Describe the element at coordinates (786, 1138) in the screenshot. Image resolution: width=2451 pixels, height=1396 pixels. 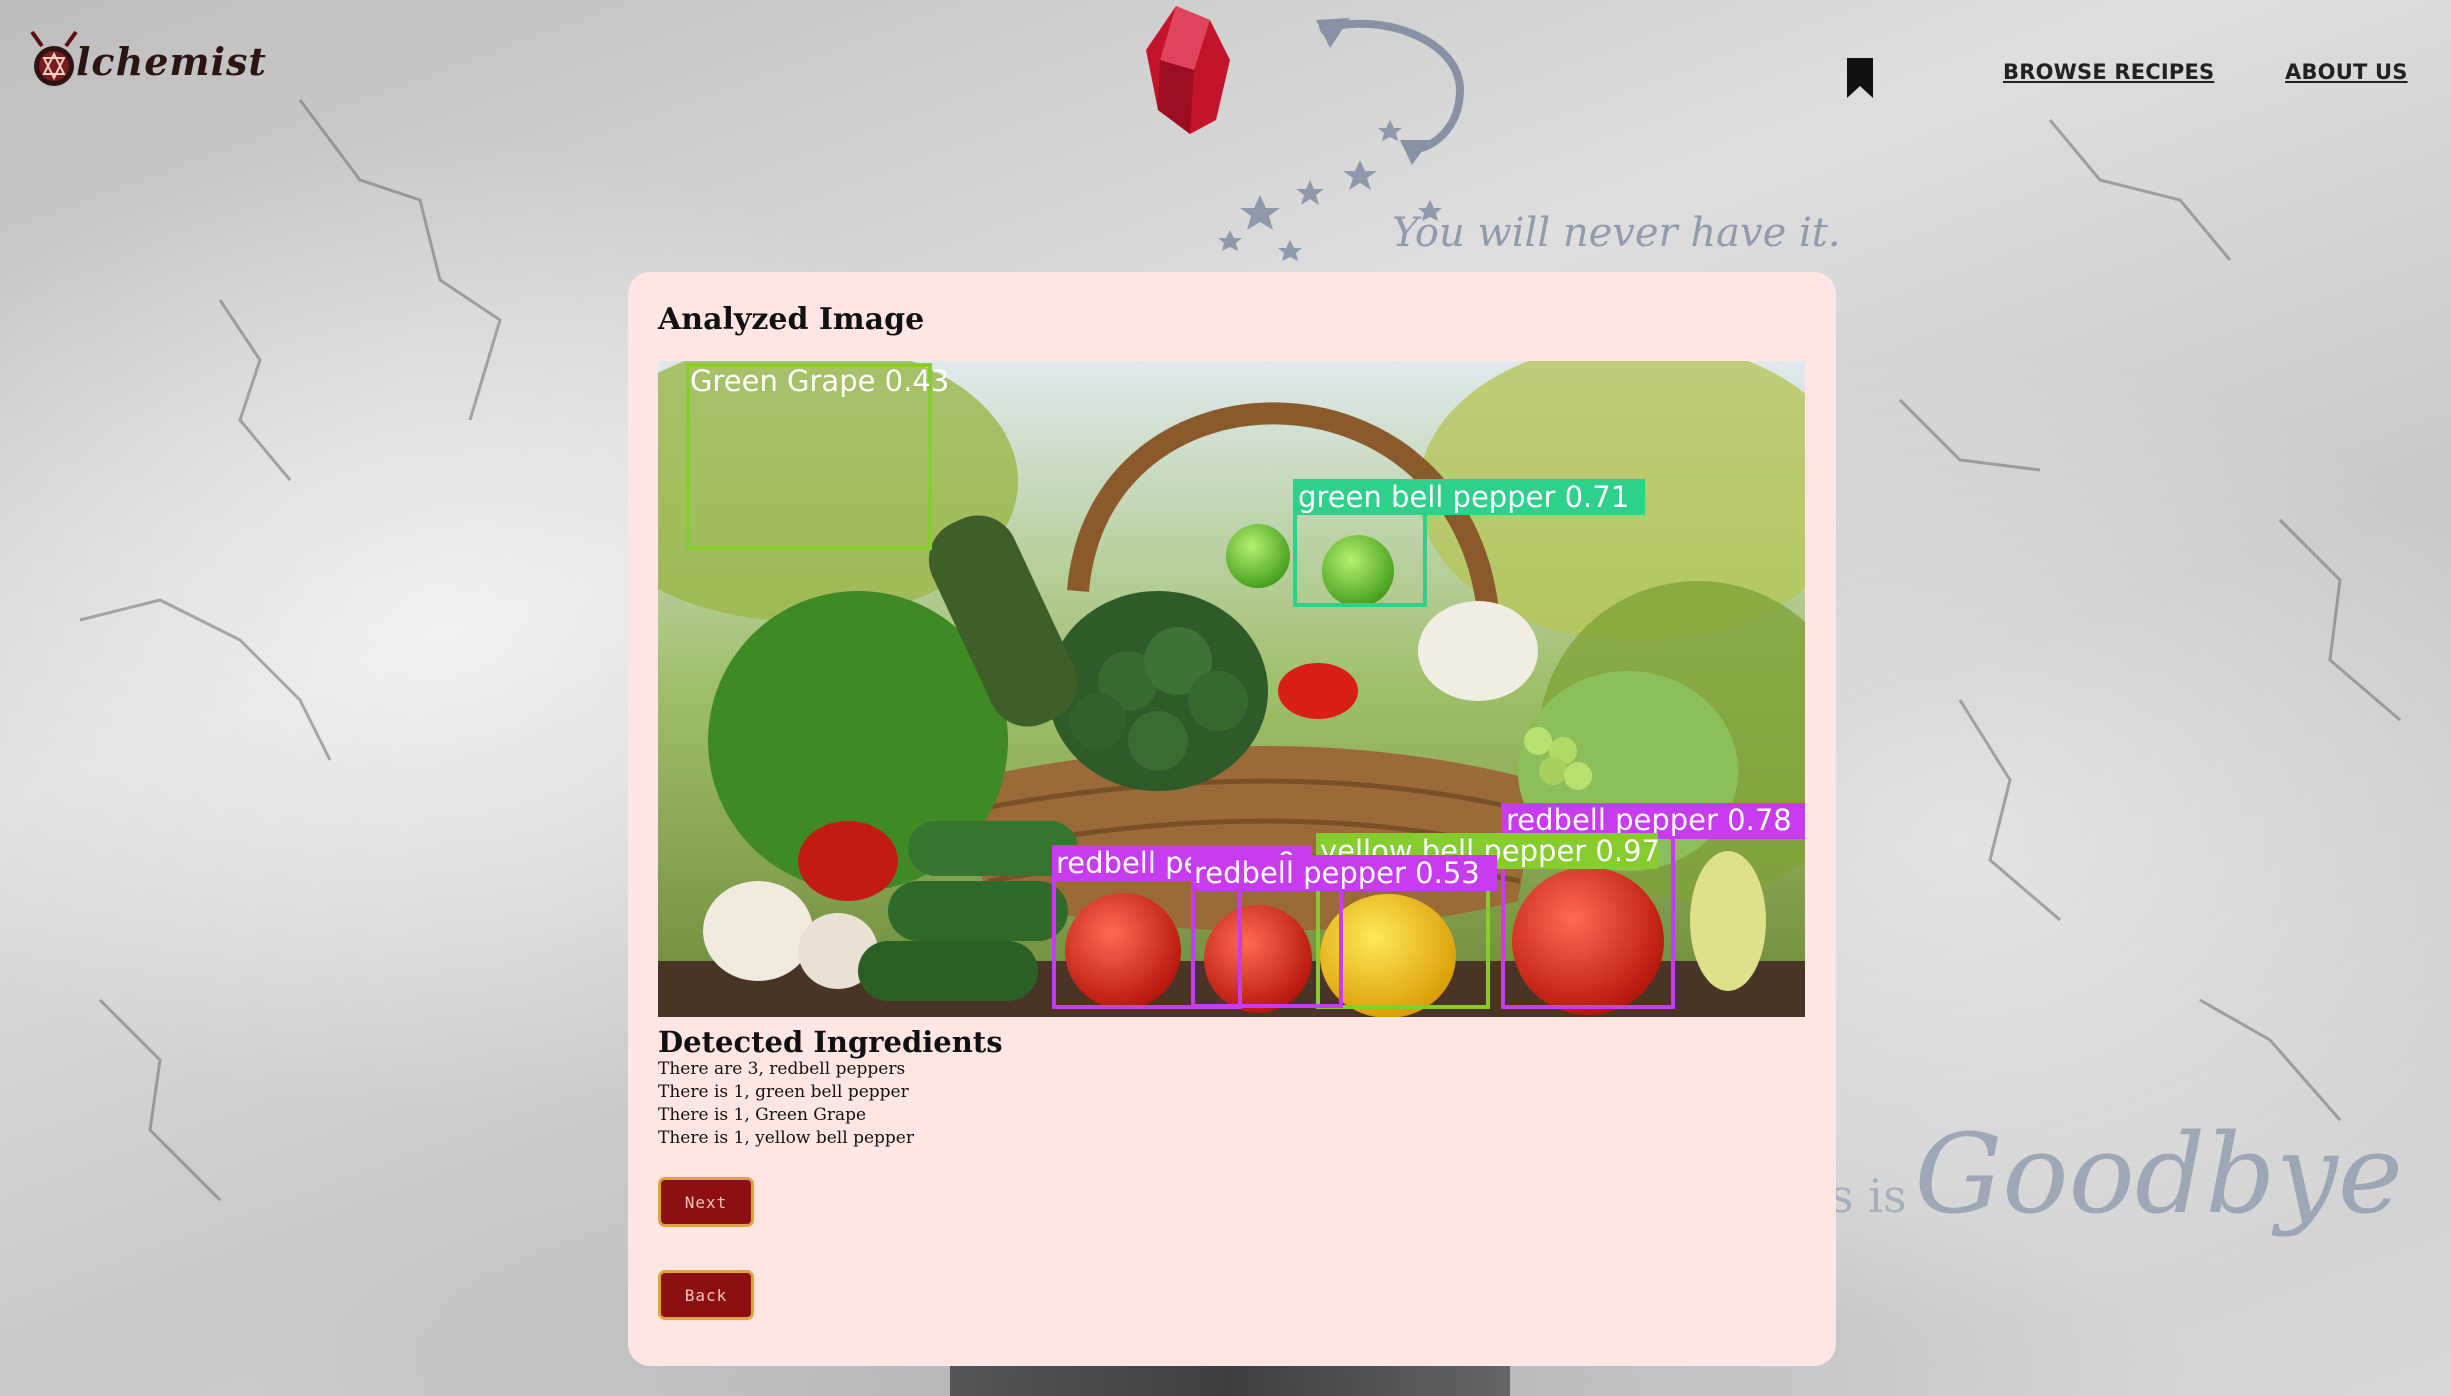
I see `list-item: There is 1, yellow bell pepper` at that location.